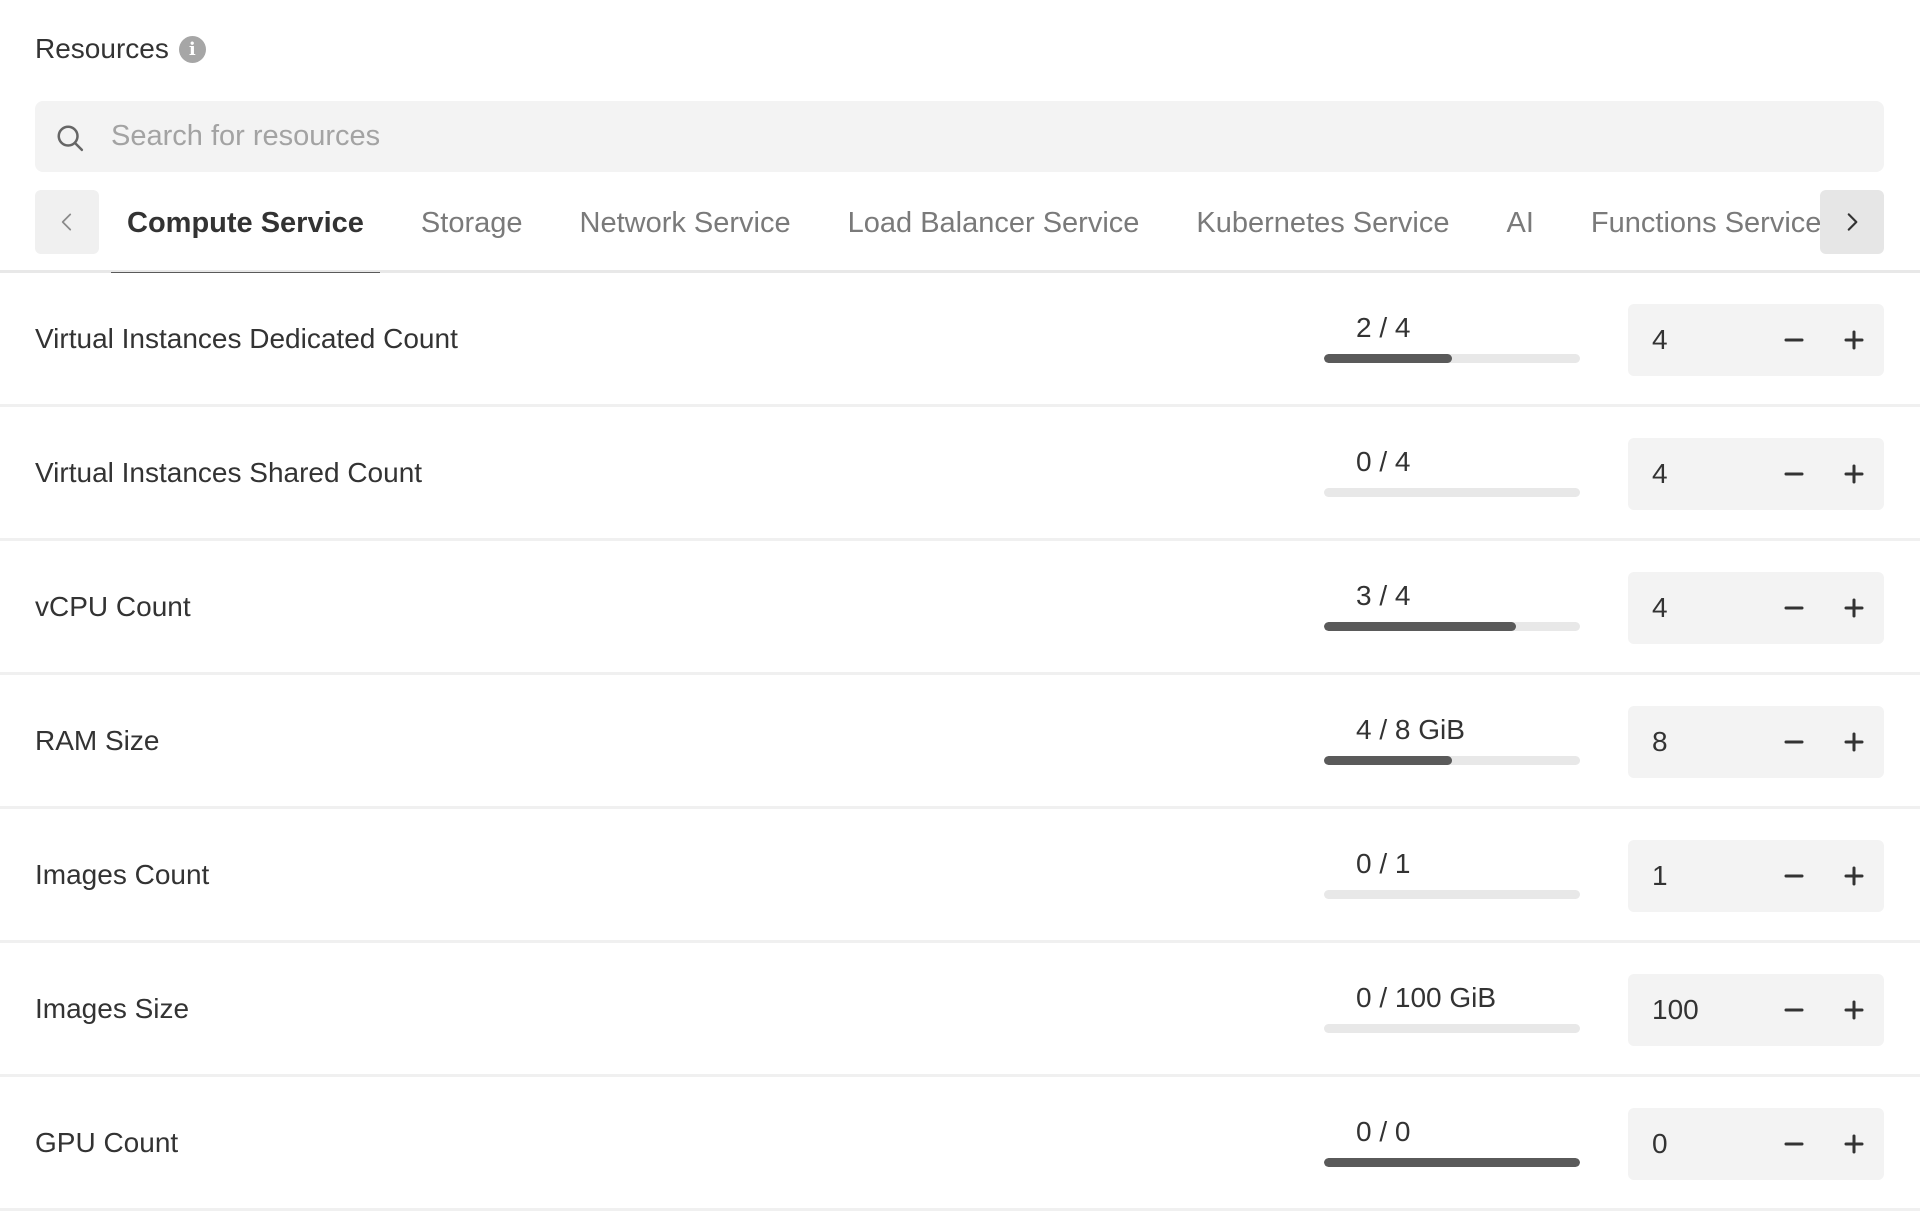  What do you see at coordinates (960, 474) in the screenshot?
I see `resource-row: Virtual Instances Shared Count 0 / 4` at bounding box center [960, 474].